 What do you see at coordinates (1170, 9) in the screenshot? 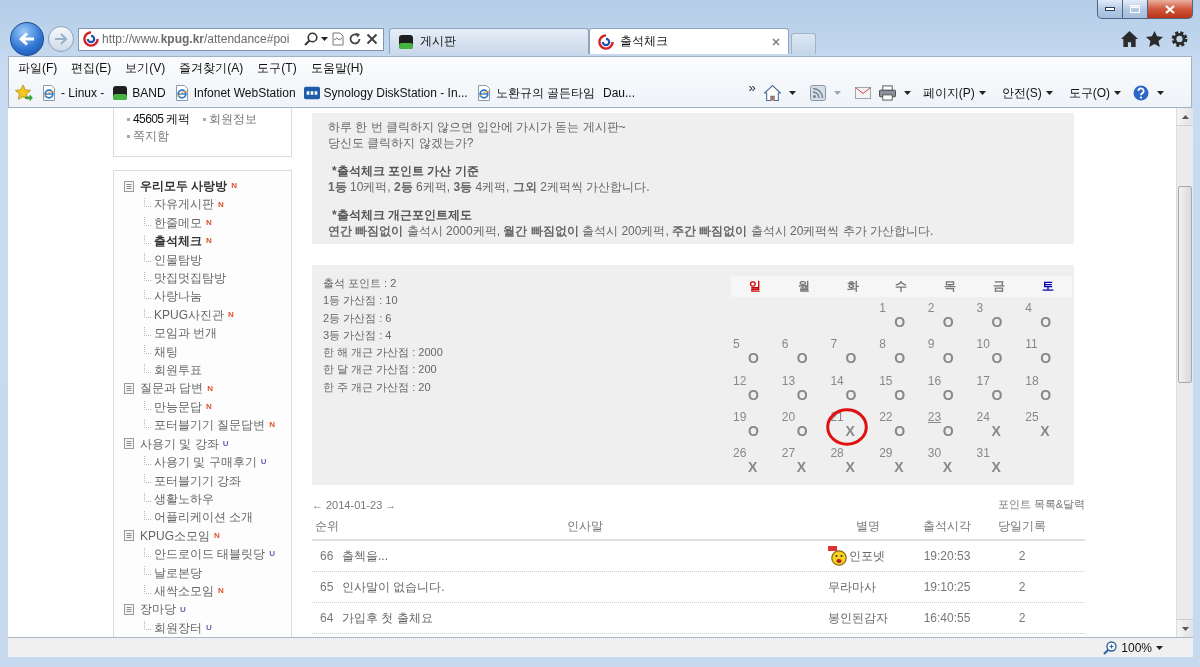
I see `close-button` at bounding box center [1170, 9].